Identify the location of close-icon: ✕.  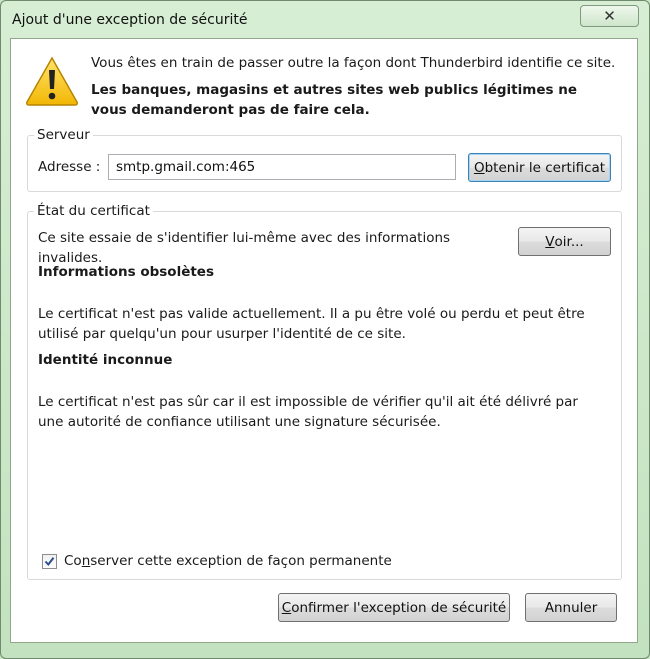
(609, 16).